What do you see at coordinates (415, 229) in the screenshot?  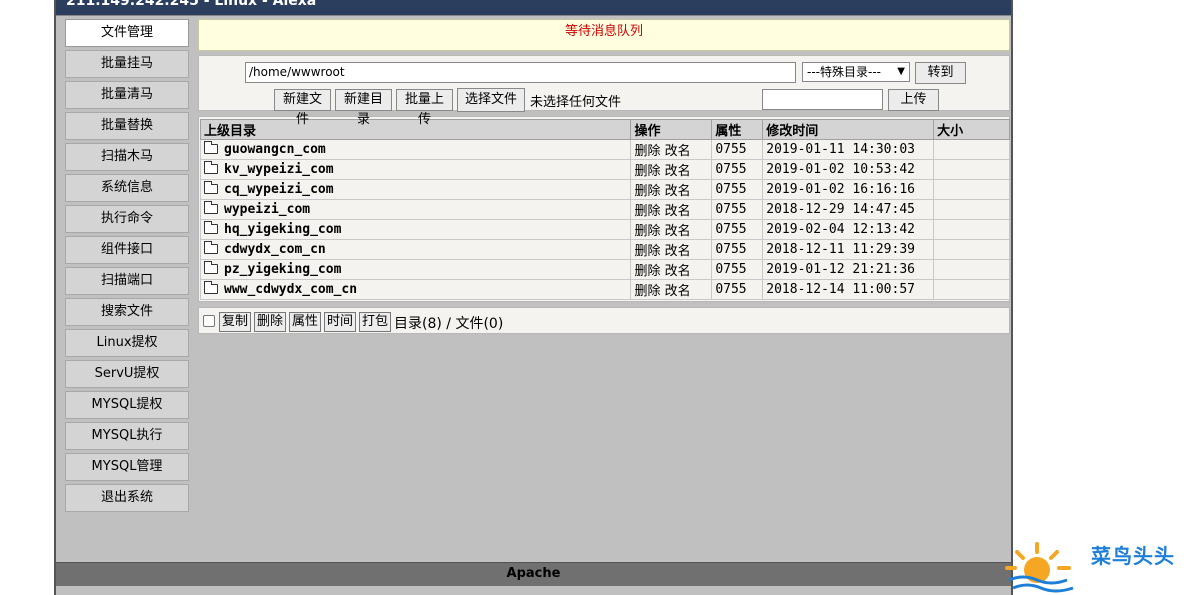 I see `dir-name-cell: hq_yigeking_com` at bounding box center [415, 229].